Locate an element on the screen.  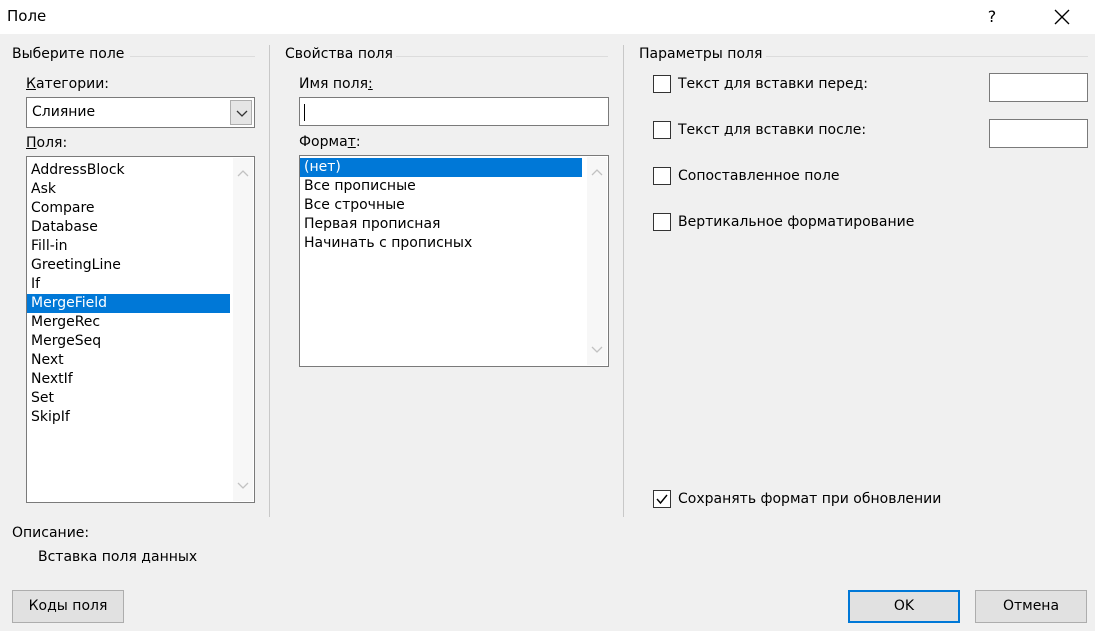
list-item: Set is located at coordinates (128, 398).